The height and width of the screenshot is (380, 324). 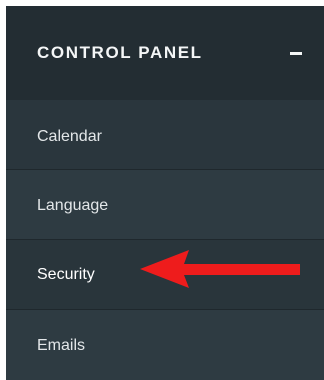 I want to click on annotation-arrow-shape, so click(x=220, y=269).